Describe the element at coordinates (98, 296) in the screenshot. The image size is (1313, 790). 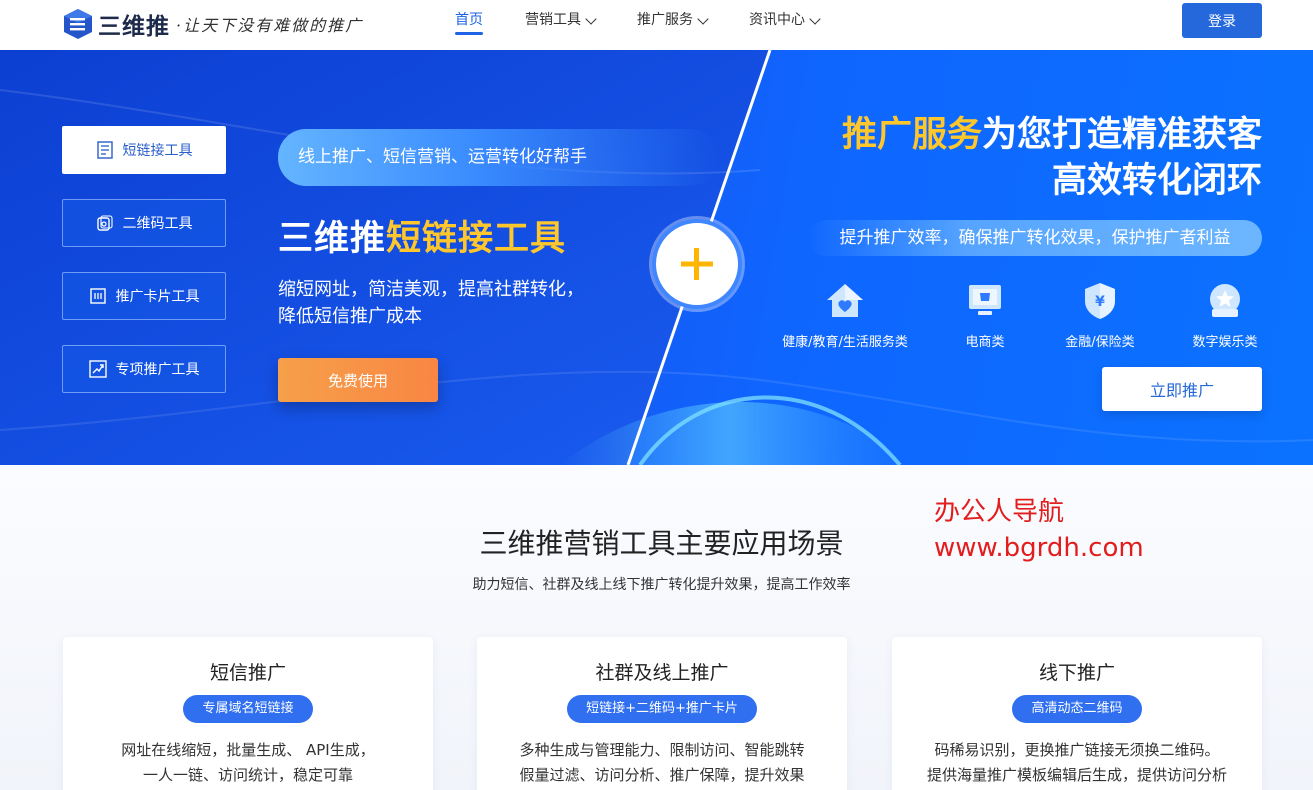
I see `card-icon` at that location.